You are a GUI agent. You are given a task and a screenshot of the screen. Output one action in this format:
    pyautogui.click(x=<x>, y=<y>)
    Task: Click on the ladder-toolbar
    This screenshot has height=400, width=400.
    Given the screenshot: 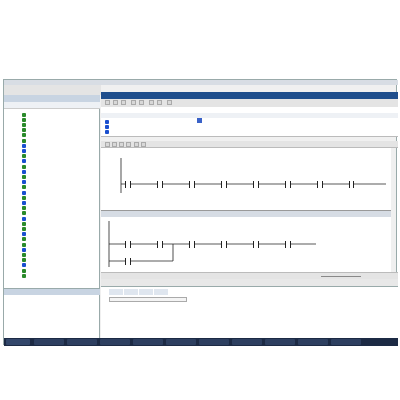 What is the action you would take?
    pyautogui.click(x=249, y=144)
    